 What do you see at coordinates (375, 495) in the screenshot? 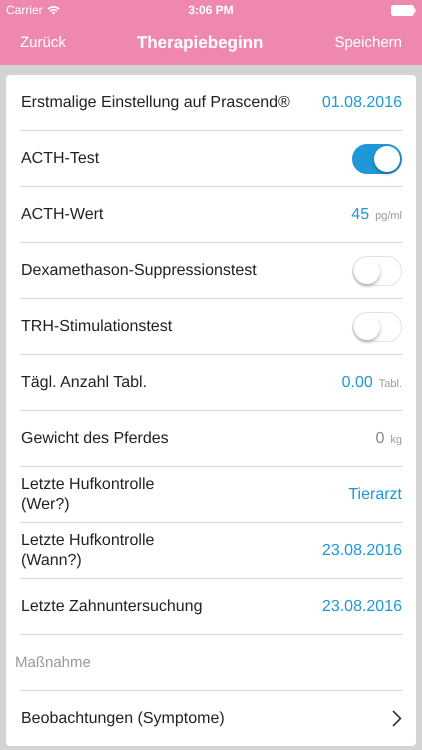
I see `value-text: Tierarzt` at bounding box center [375, 495].